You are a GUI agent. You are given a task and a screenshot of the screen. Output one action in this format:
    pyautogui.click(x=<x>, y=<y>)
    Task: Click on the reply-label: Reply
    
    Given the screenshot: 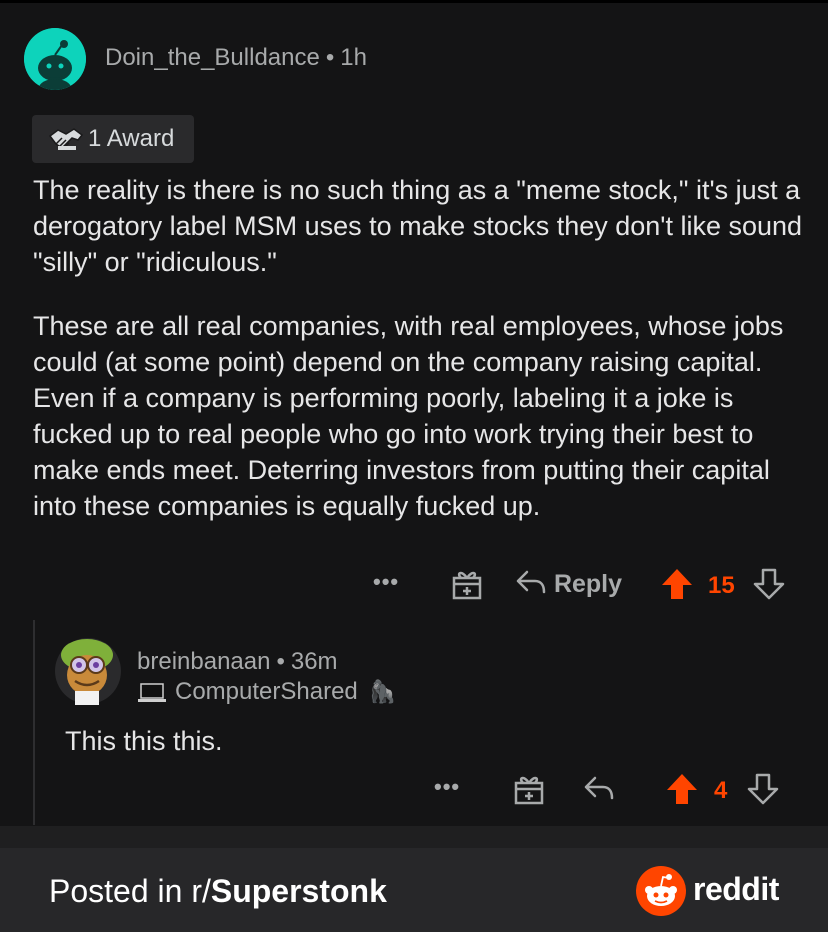 What is the action you would take?
    pyautogui.click(x=588, y=584)
    